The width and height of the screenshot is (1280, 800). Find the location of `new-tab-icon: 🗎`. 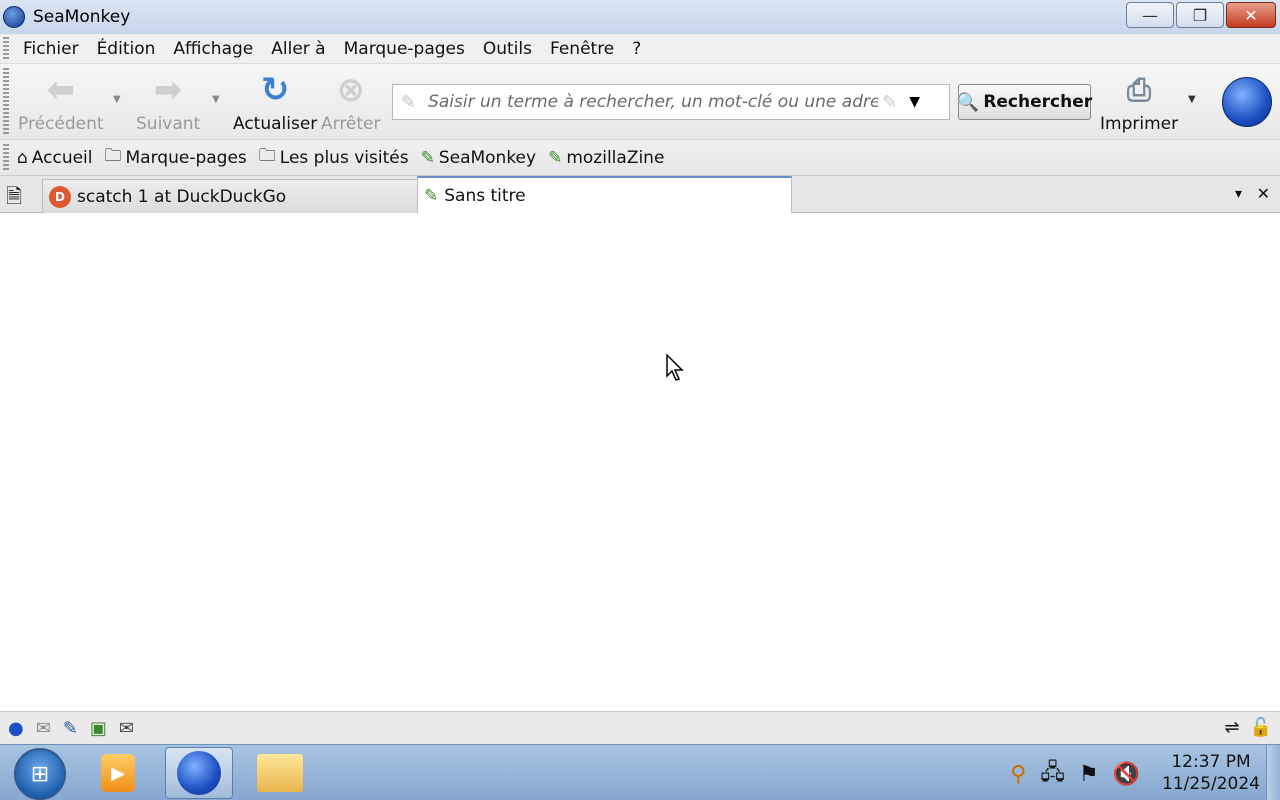

new-tab-icon: 🗎 is located at coordinates (14, 199).